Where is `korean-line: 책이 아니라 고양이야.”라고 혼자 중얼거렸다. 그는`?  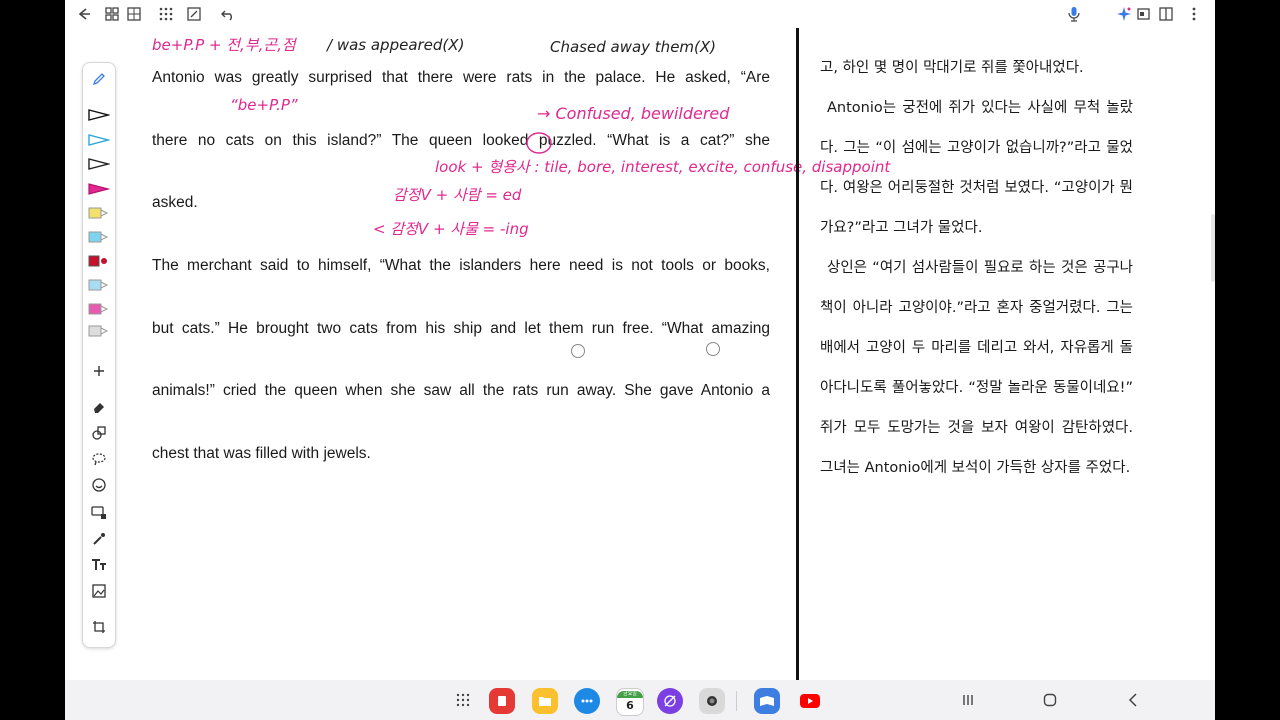
korean-line: 책이 아니라 고양이야.”라고 혼자 중얼거렸다. 그는 is located at coordinates (976, 308).